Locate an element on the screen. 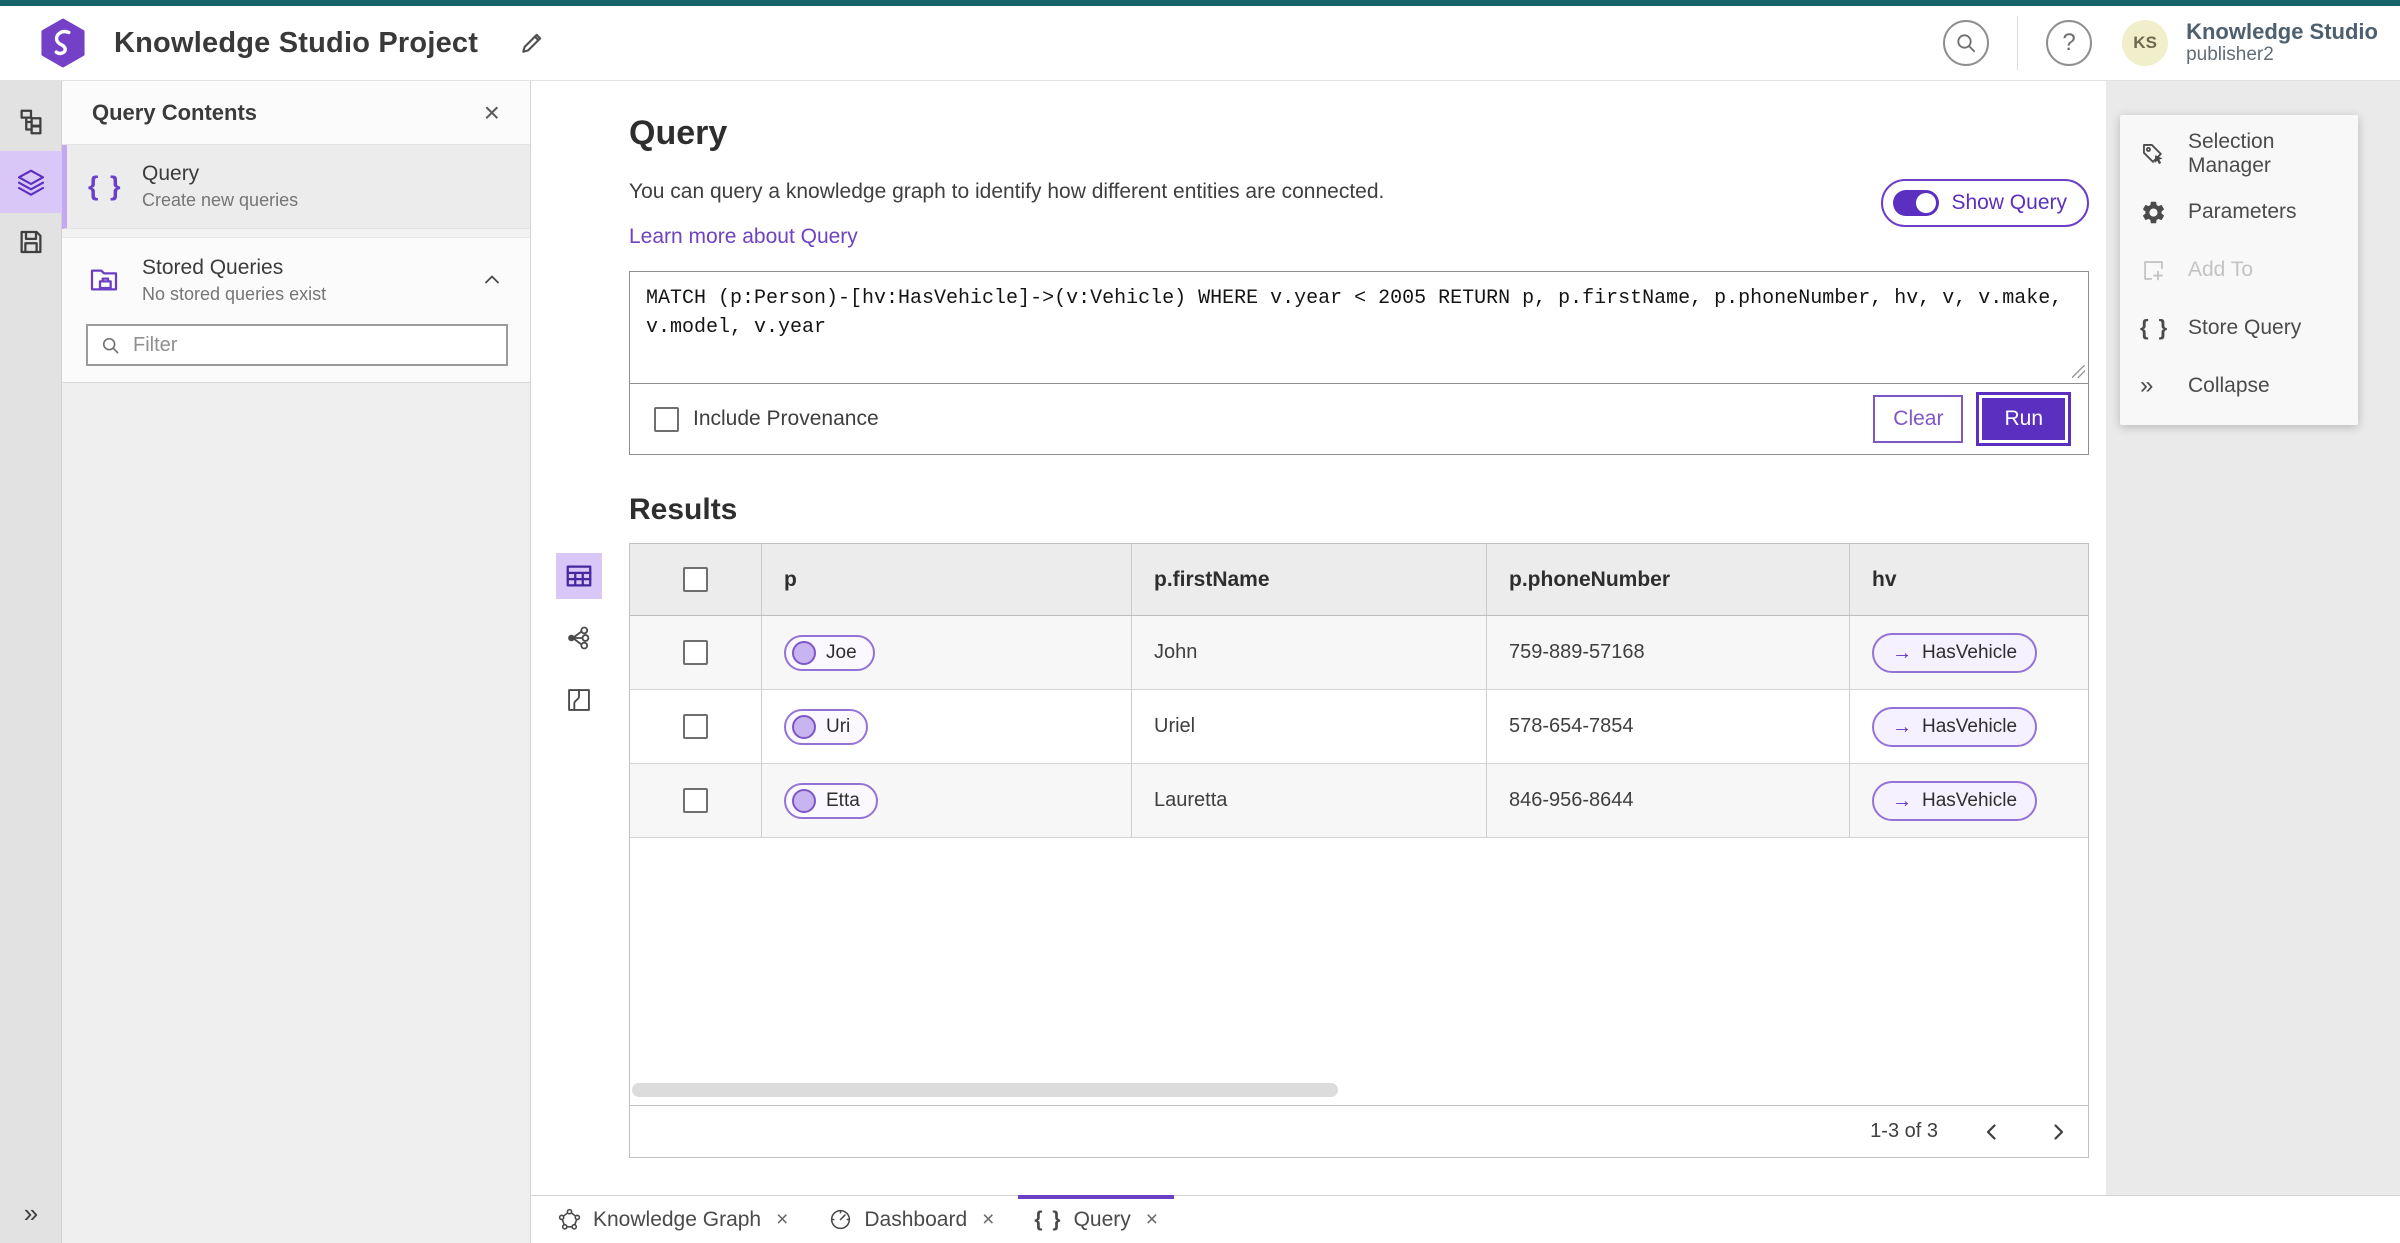 The height and width of the screenshot is (1243, 2400). menu-item-selection-manager: Selection Manager is located at coordinates (2239, 154).